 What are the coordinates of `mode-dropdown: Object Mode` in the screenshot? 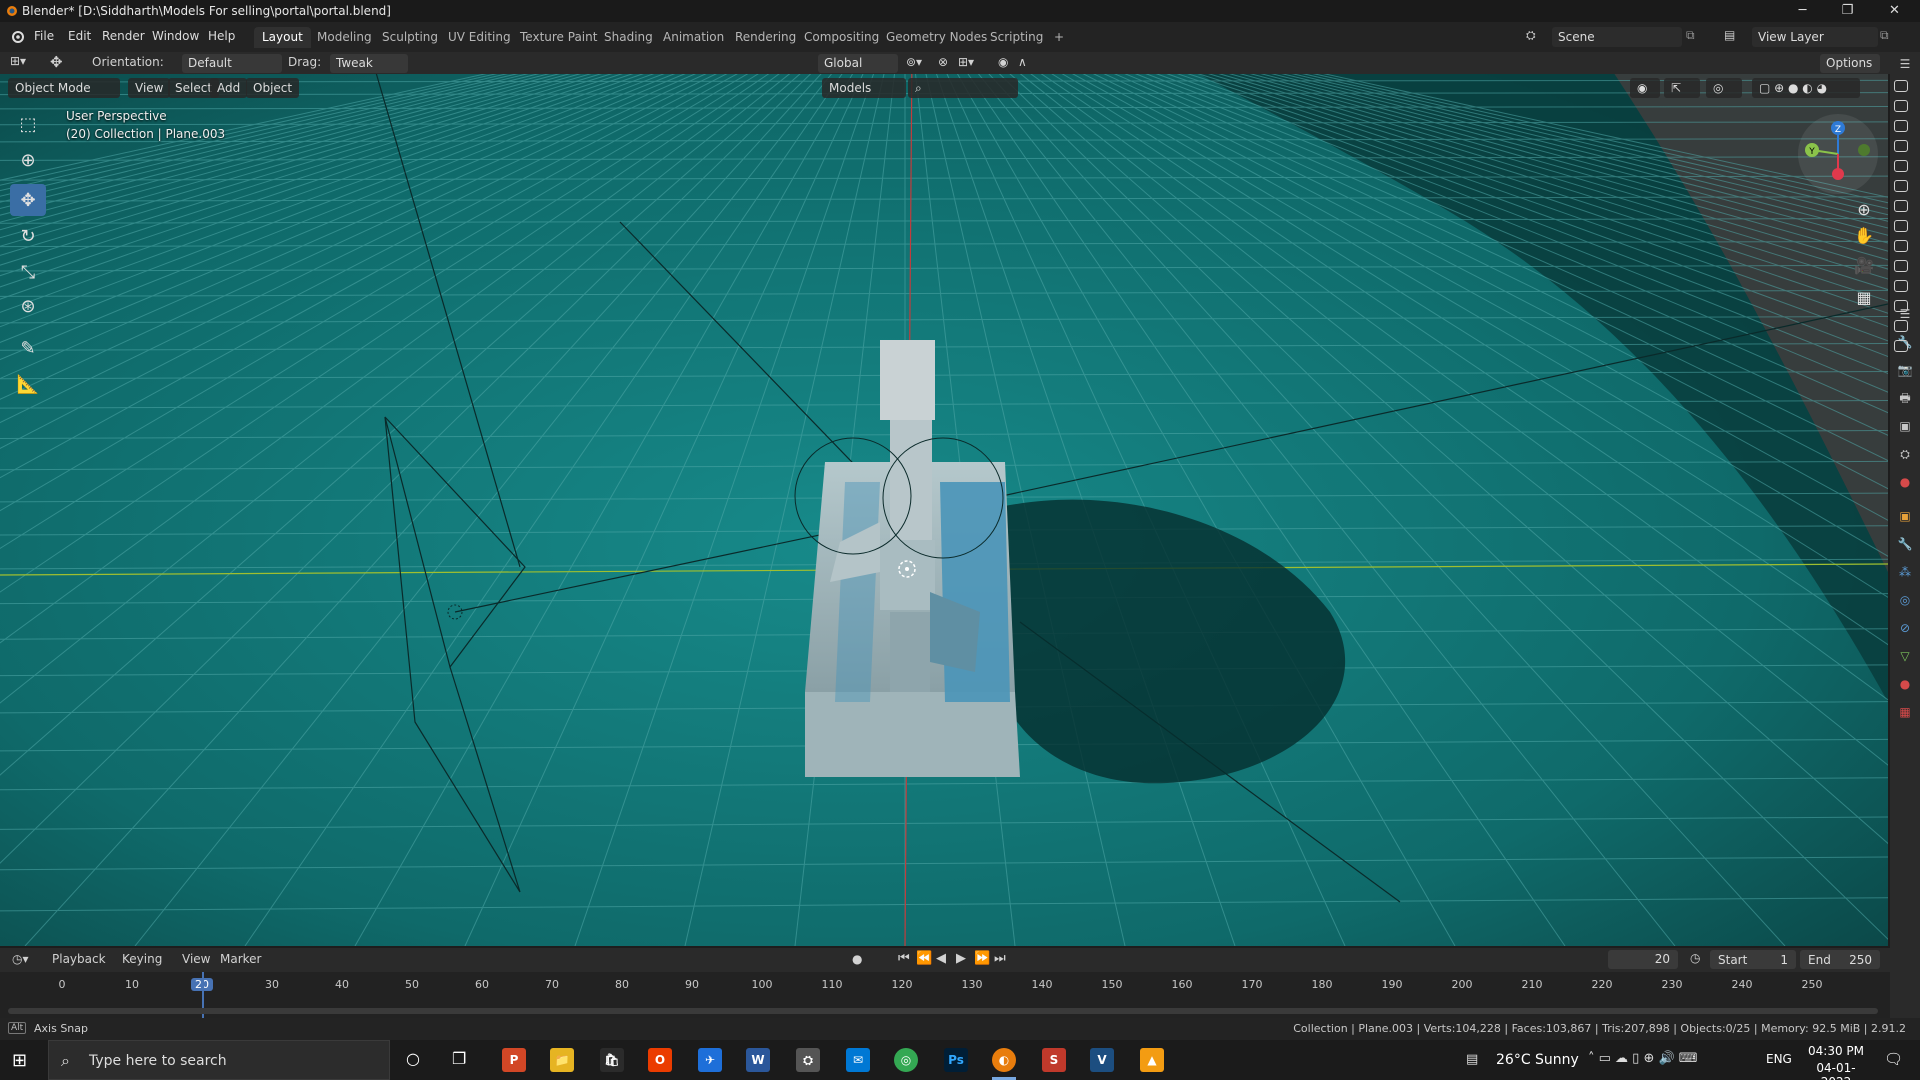 It's located at (64, 88).